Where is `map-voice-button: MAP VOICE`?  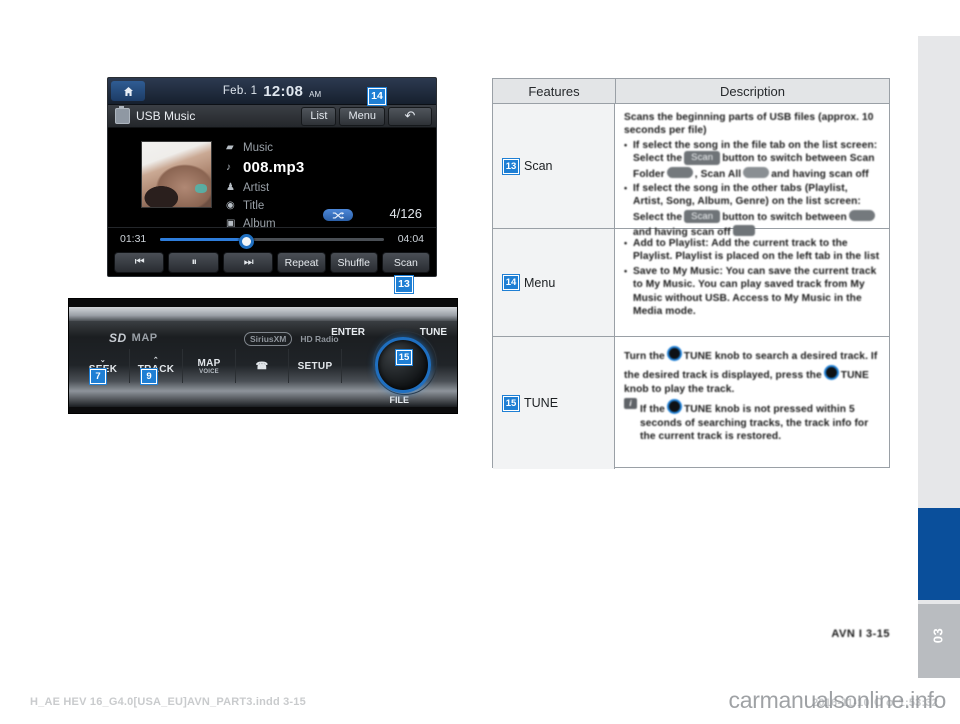 map-voice-button: MAP VOICE is located at coordinates (209, 366).